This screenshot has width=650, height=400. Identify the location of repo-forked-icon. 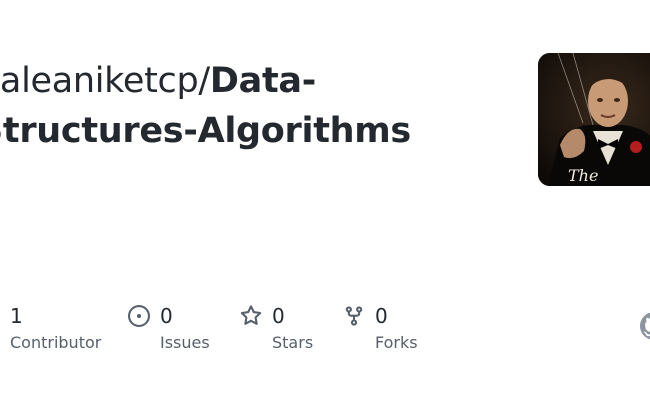
(354, 316).